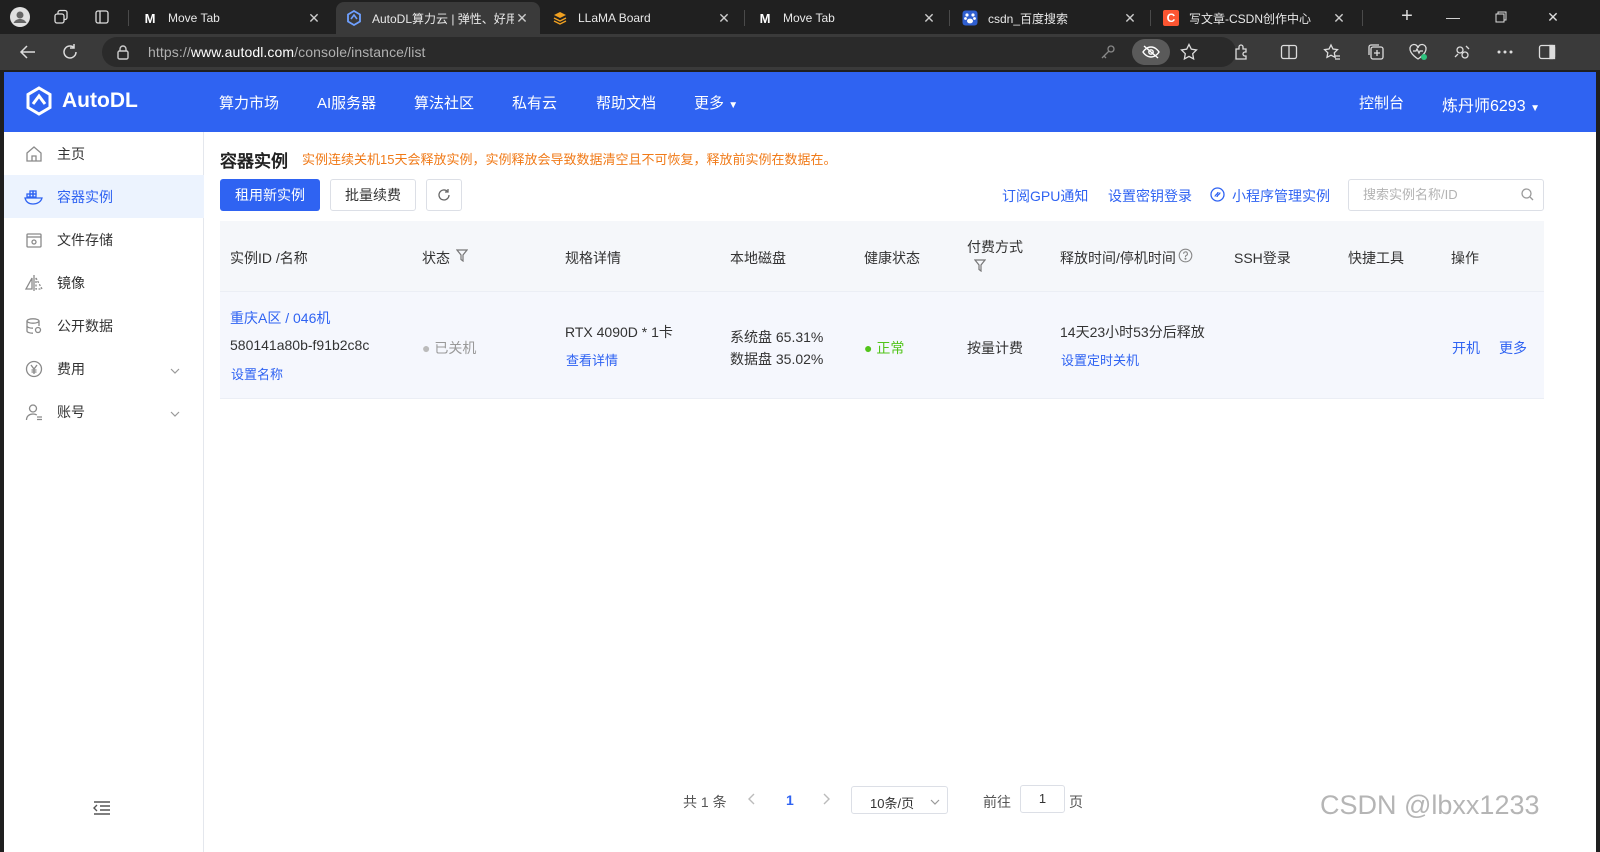  I want to click on autodl-logo: AutoDL, so click(81, 101).